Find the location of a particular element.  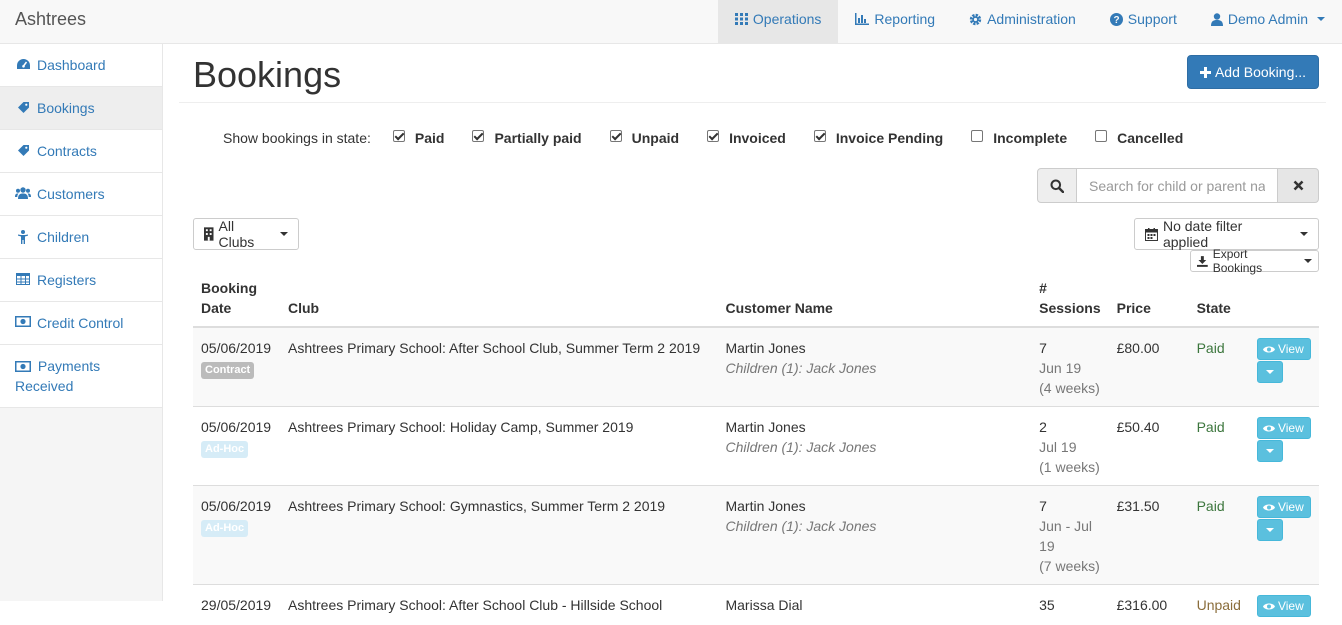

sidebar-item-payments-received: Payments Received is located at coordinates (81, 376).